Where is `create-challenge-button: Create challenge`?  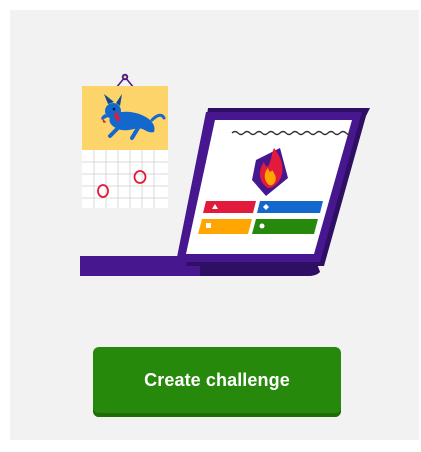 create-challenge-button: Create challenge is located at coordinates (217, 382).